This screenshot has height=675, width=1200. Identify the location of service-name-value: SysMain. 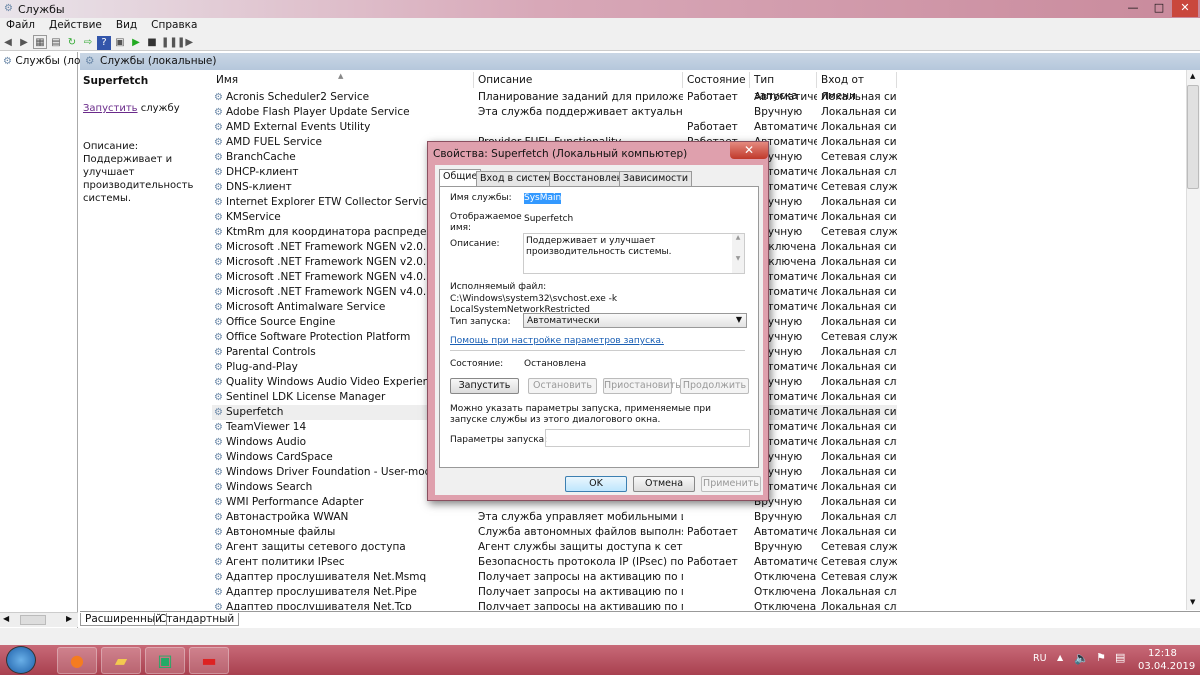
(543, 198).